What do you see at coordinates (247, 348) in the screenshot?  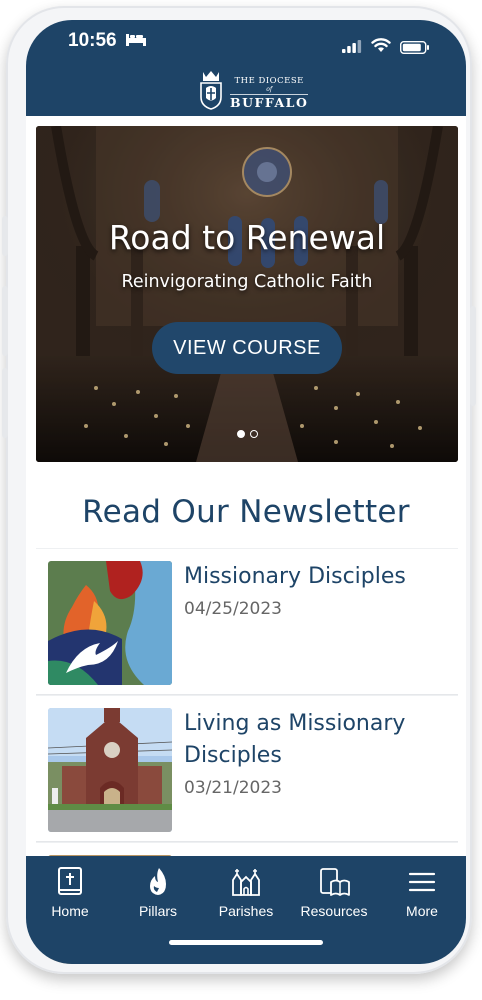 I see `view-course-button: VIEW COURSE` at bounding box center [247, 348].